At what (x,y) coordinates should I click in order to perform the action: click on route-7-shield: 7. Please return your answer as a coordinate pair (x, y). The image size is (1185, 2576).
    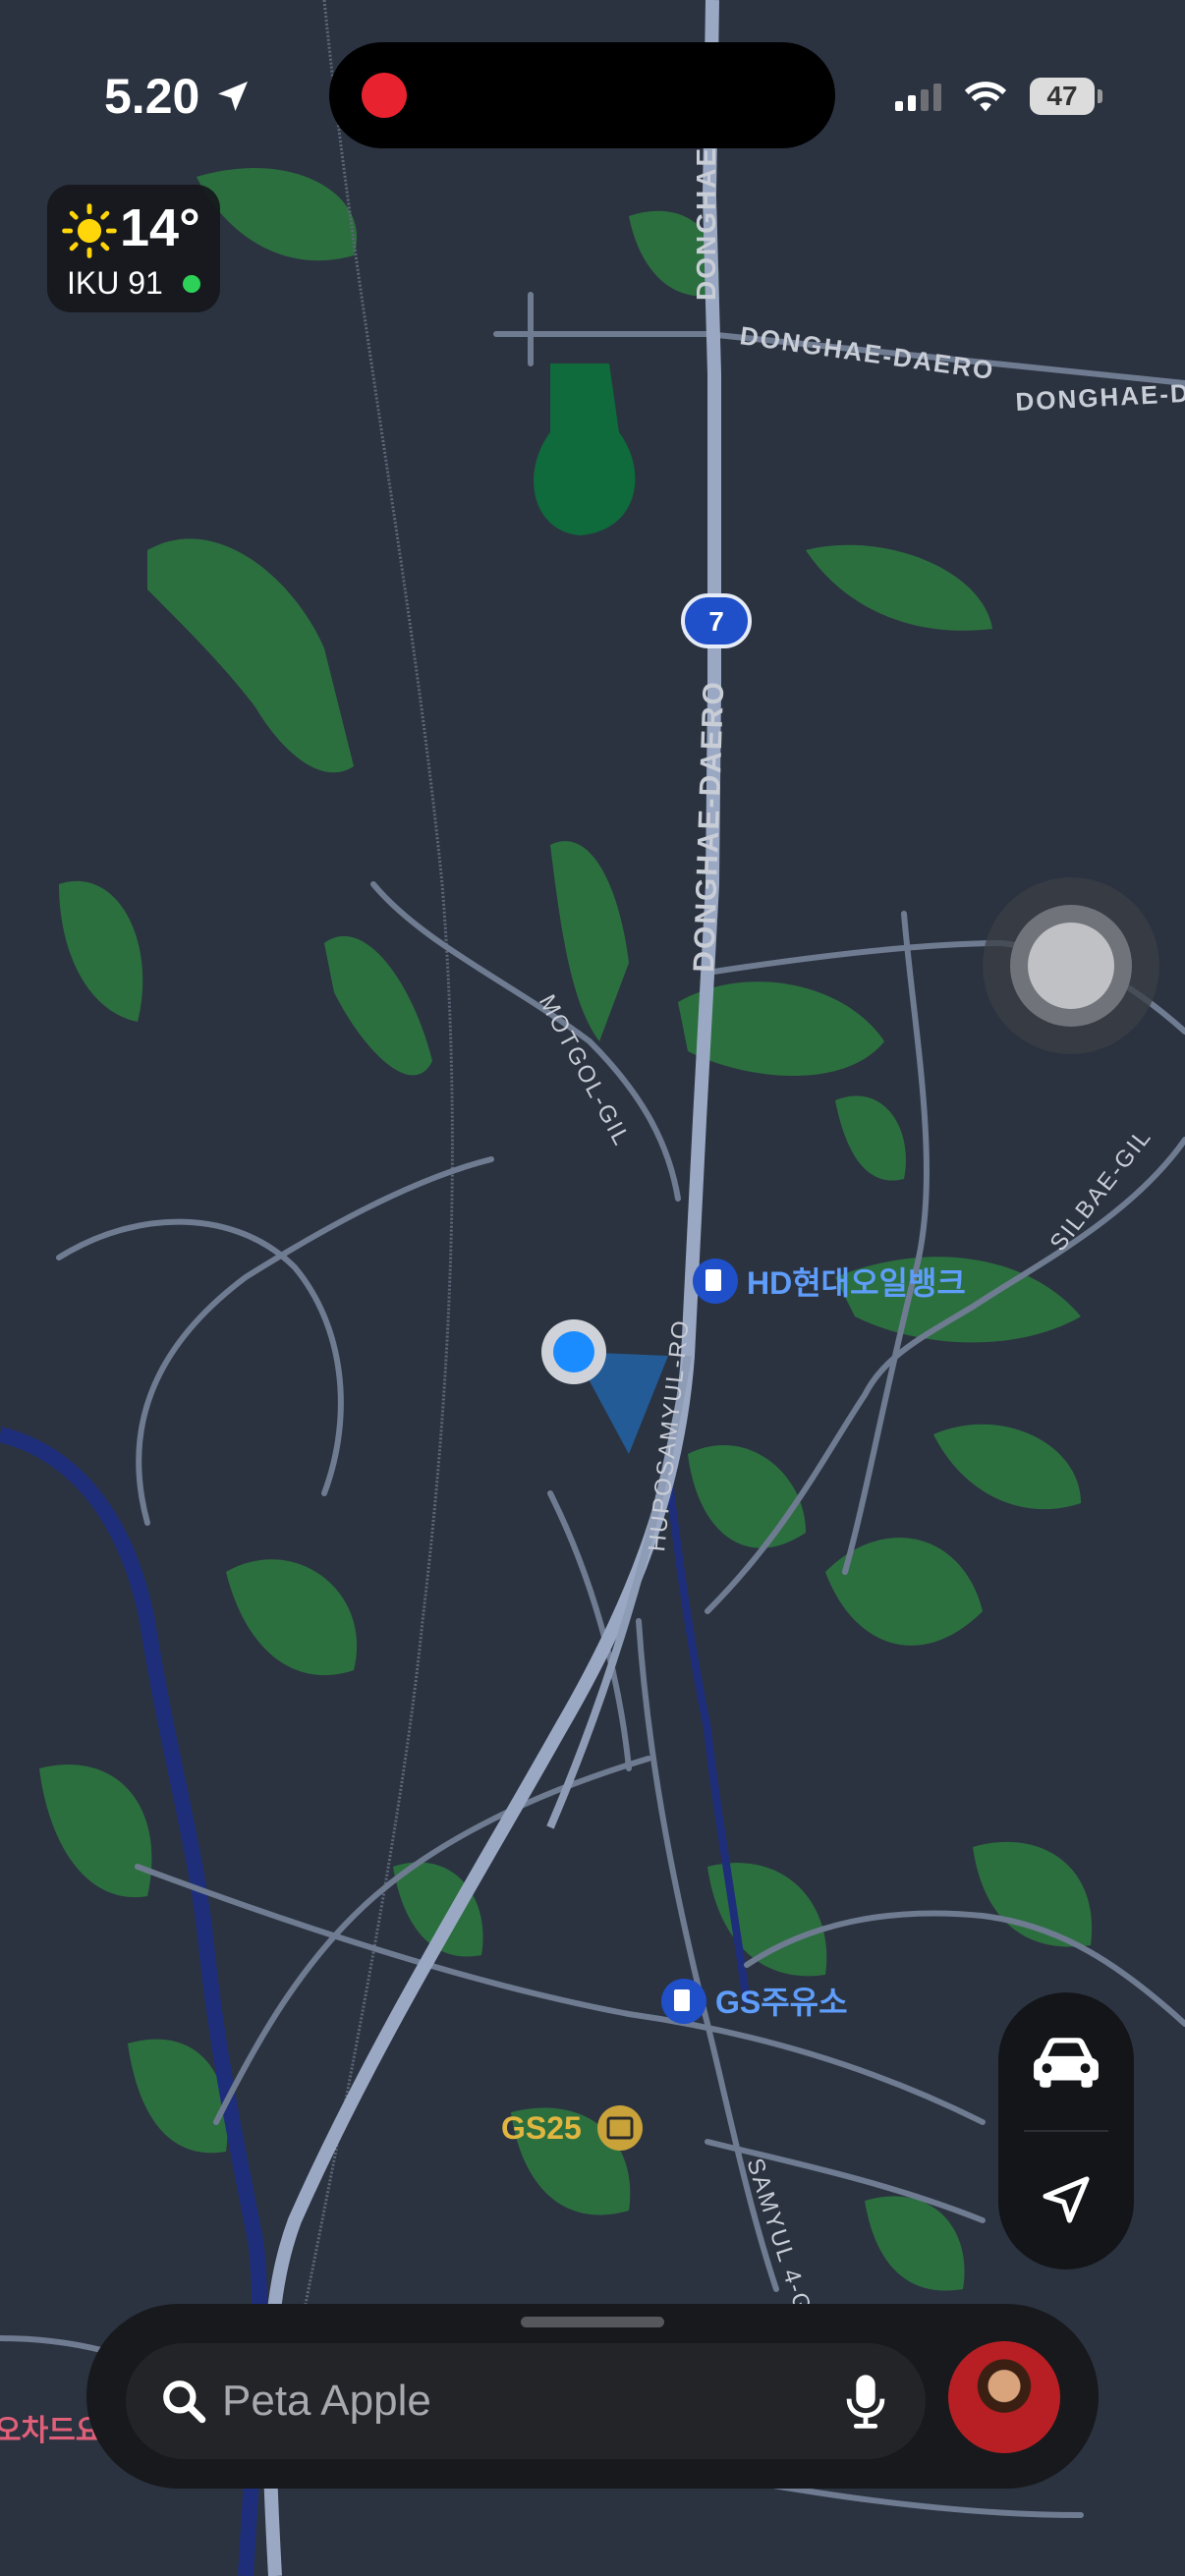
    Looking at the image, I should click on (717, 620).